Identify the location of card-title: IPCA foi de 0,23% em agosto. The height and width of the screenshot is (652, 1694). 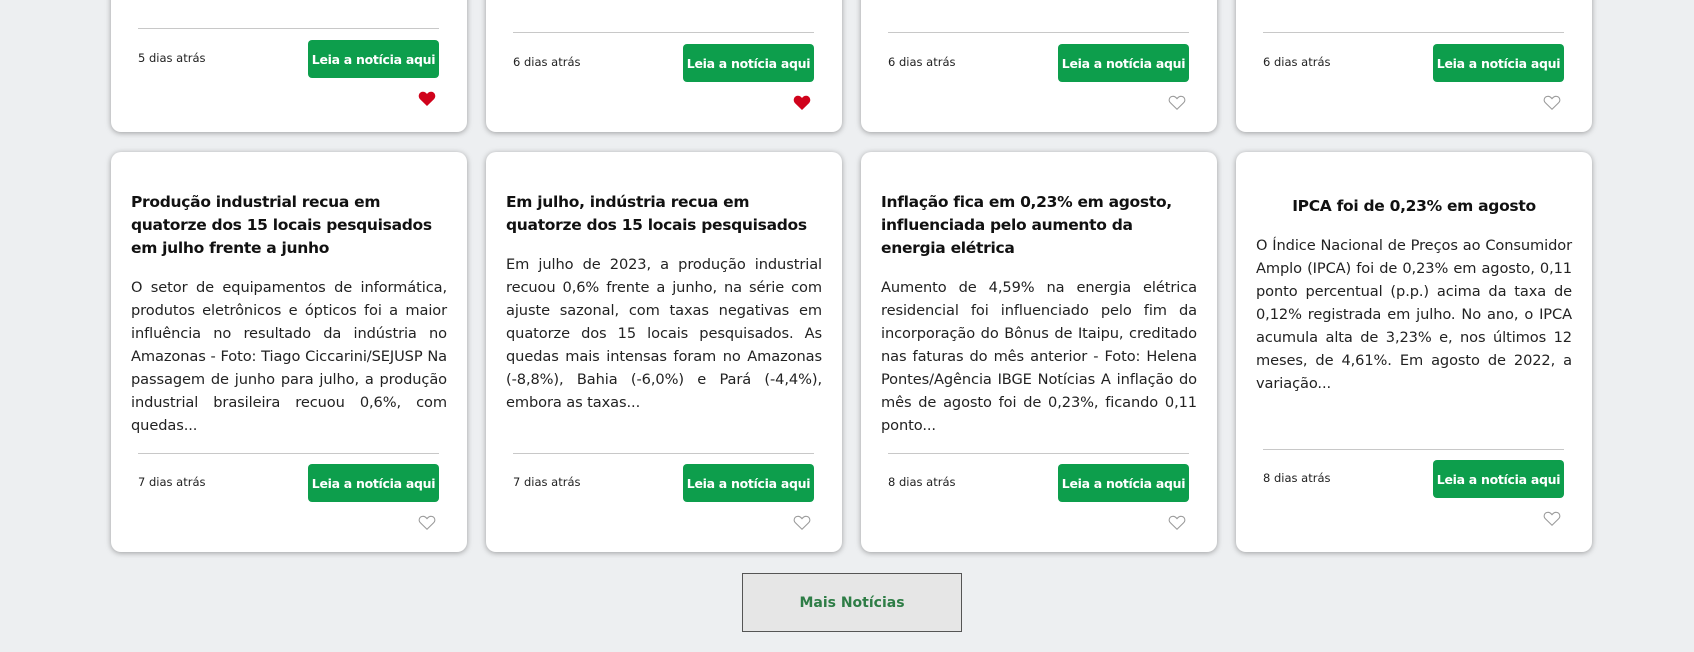
(1414, 206).